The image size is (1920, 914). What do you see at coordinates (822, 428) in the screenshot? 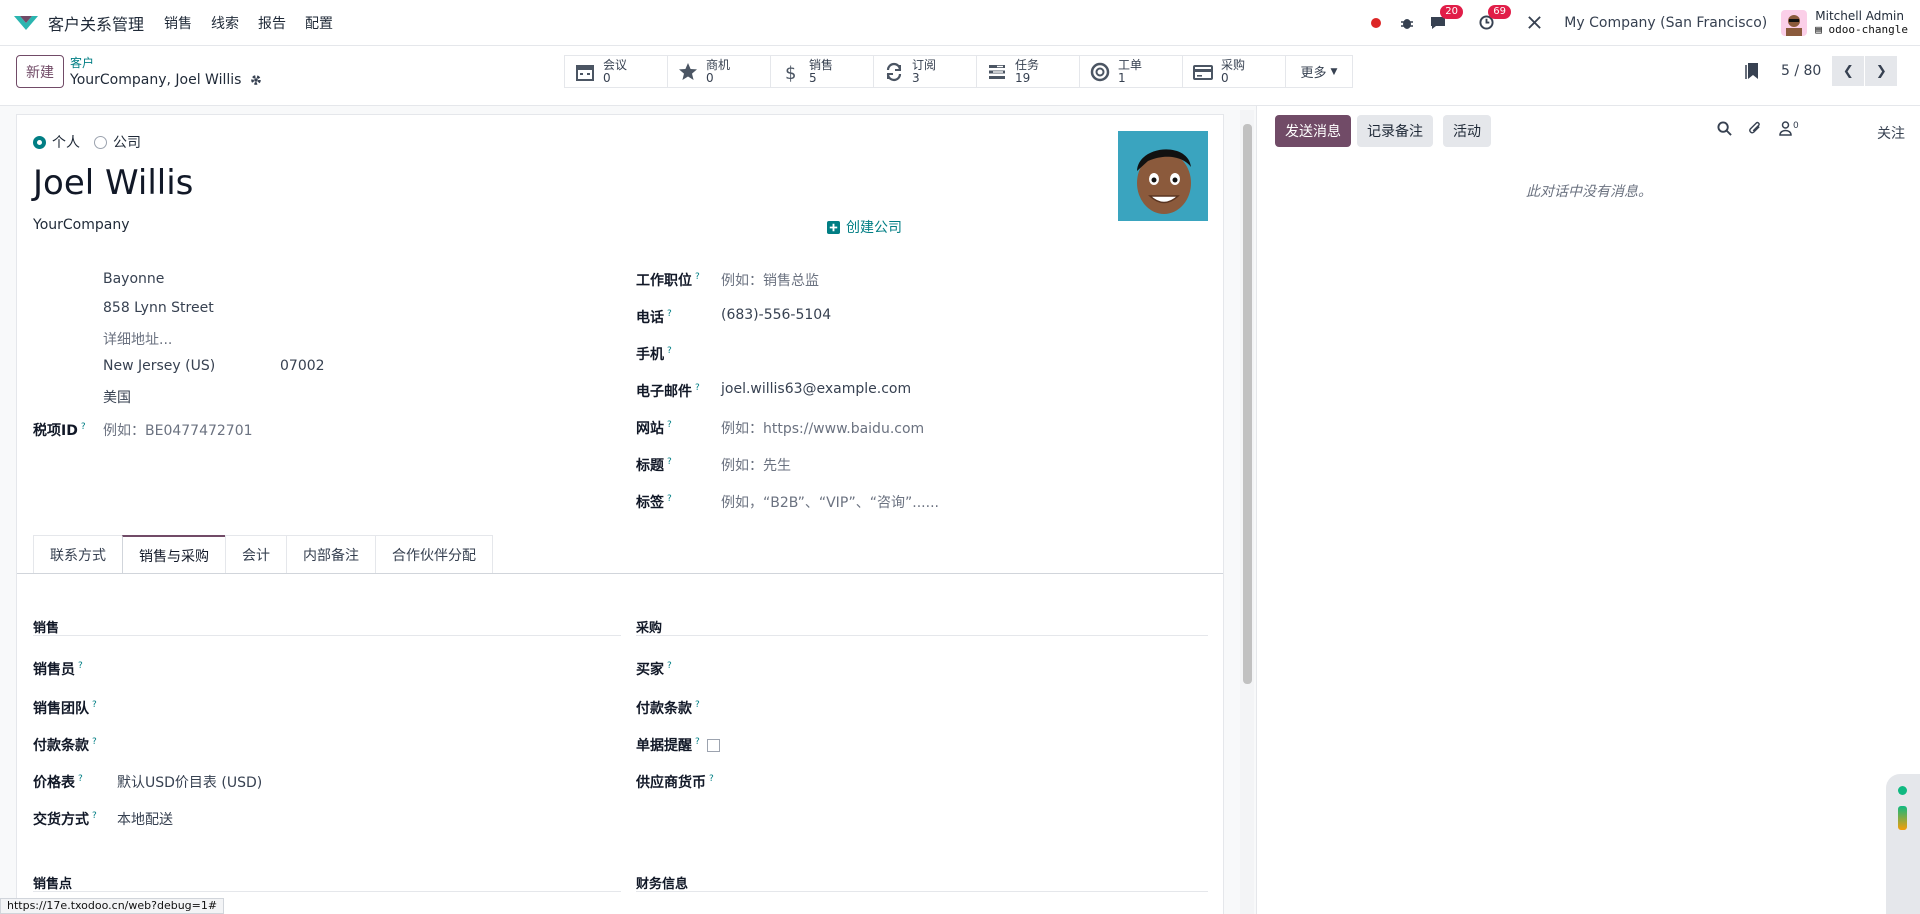
I see `website-input: 例如：https://www.baidu.com` at bounding box center [822, 428].